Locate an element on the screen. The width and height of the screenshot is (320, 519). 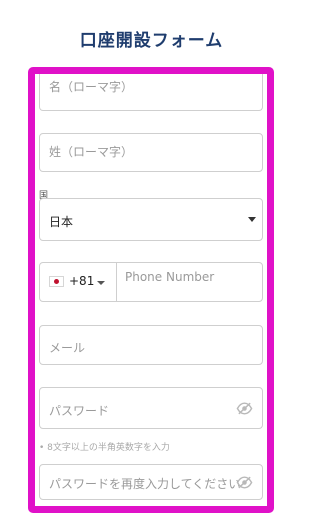
country-value: 日本 is located at coordinates (61, 222).